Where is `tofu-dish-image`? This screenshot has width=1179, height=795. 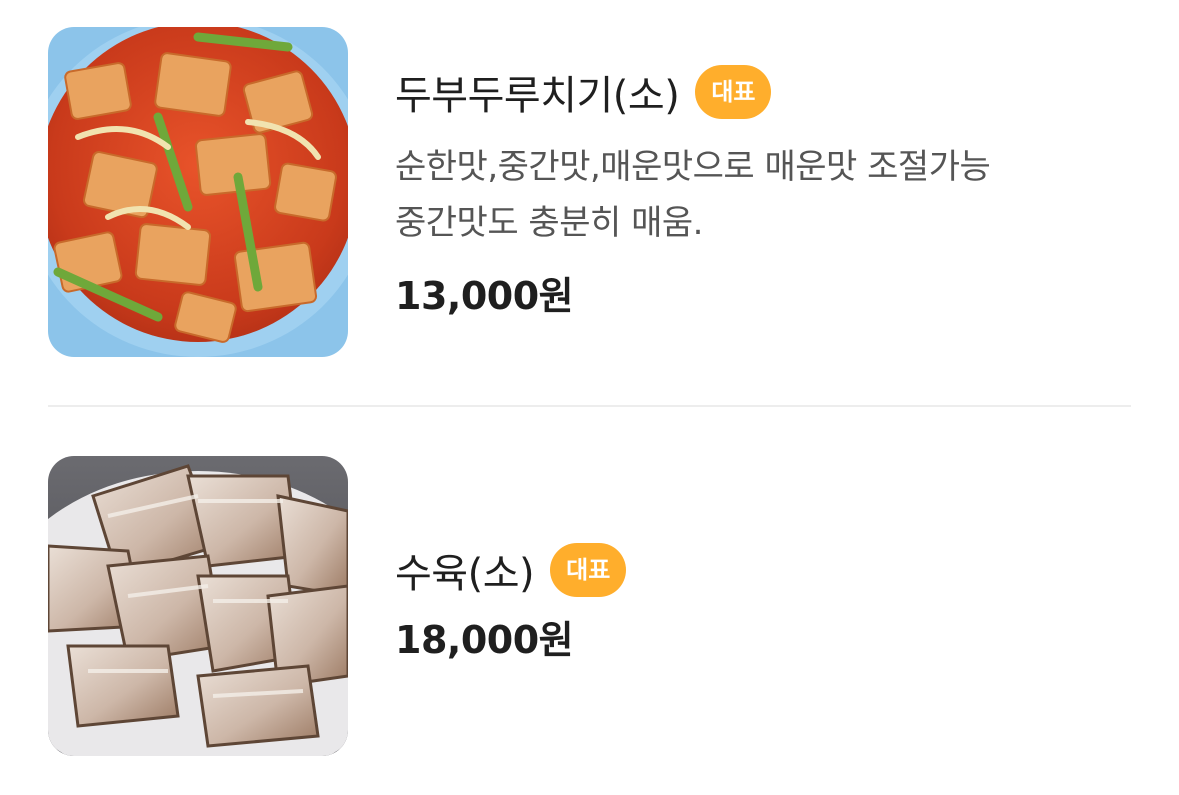 tofu-dish-image is located at coordinates (198, 192).